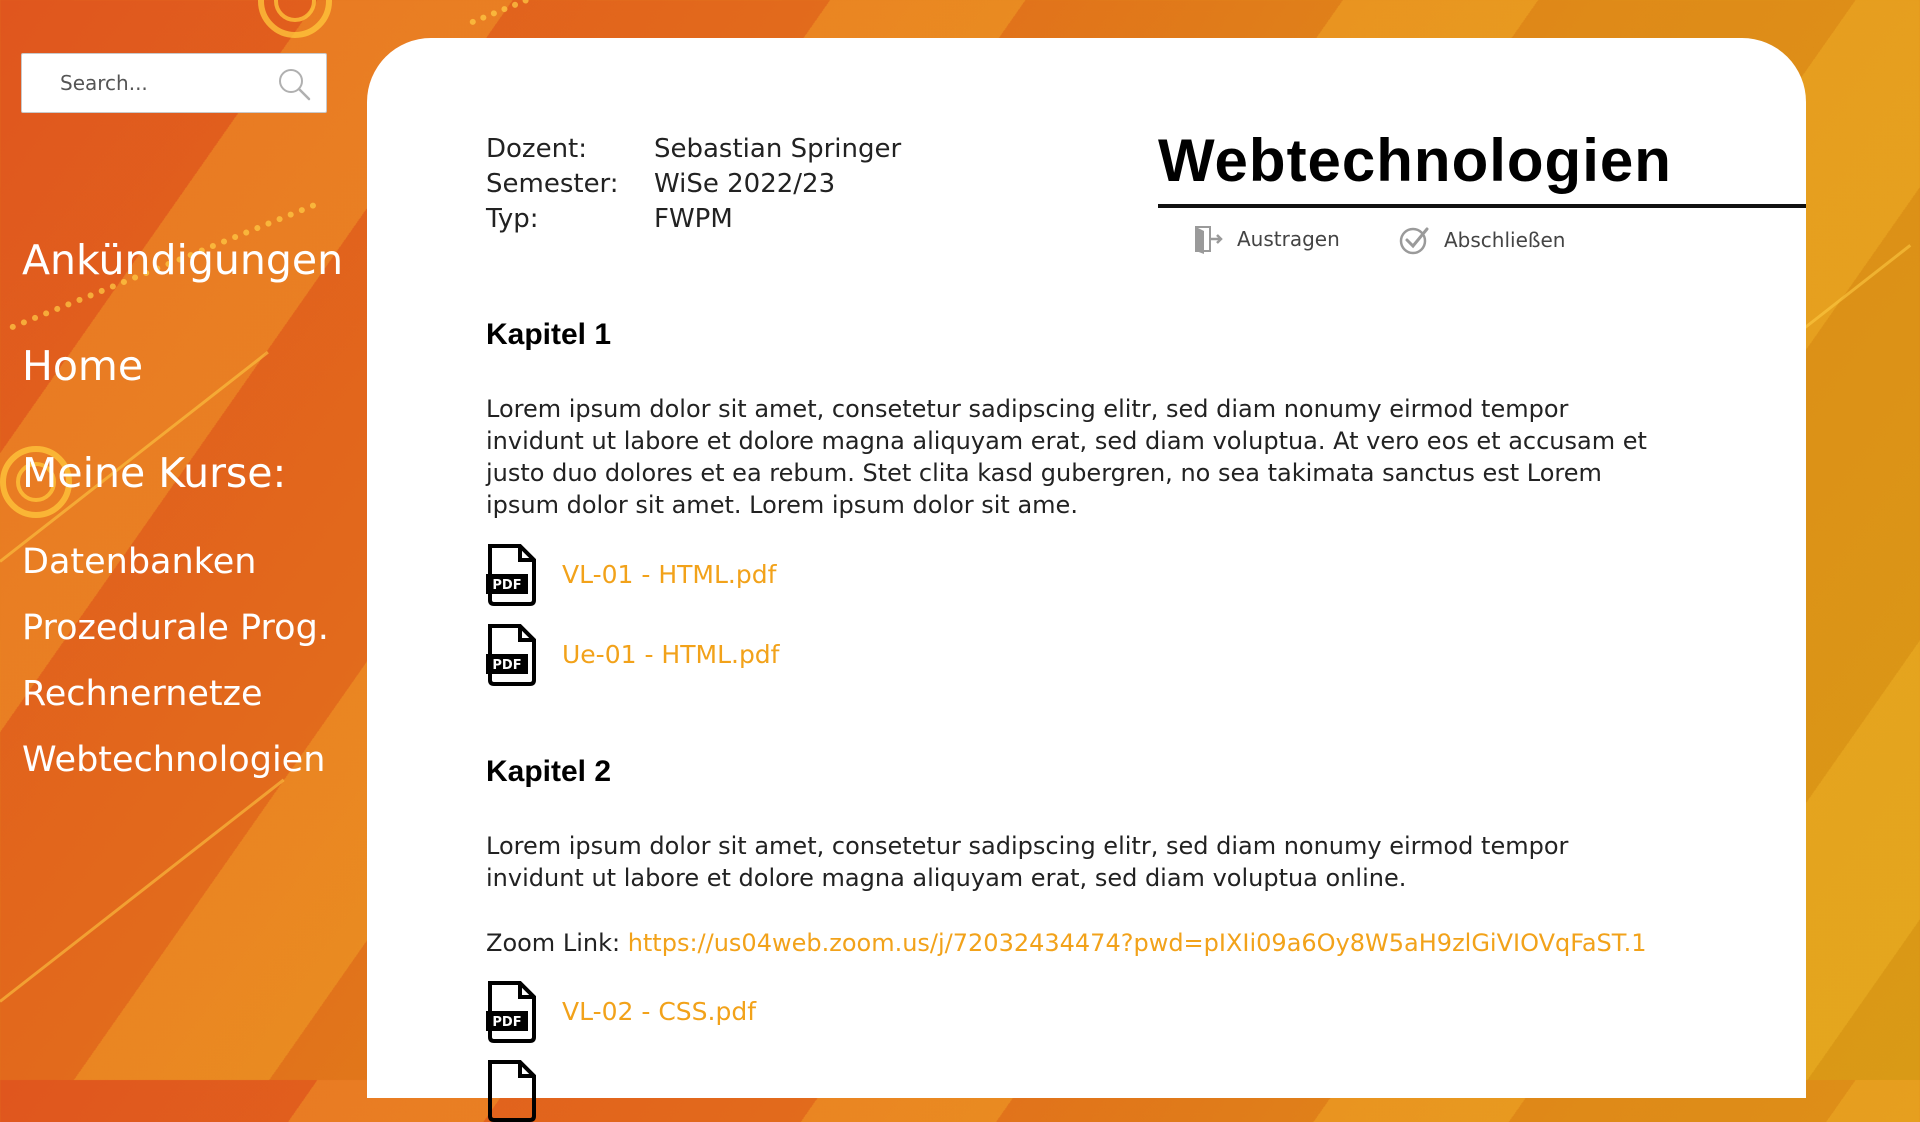 This screenshot has width=1920, height=1122. Describe the element at coordinates (549, 771) in the screenshot. I see `chapter-2-title: Kapitel 2` at that location.